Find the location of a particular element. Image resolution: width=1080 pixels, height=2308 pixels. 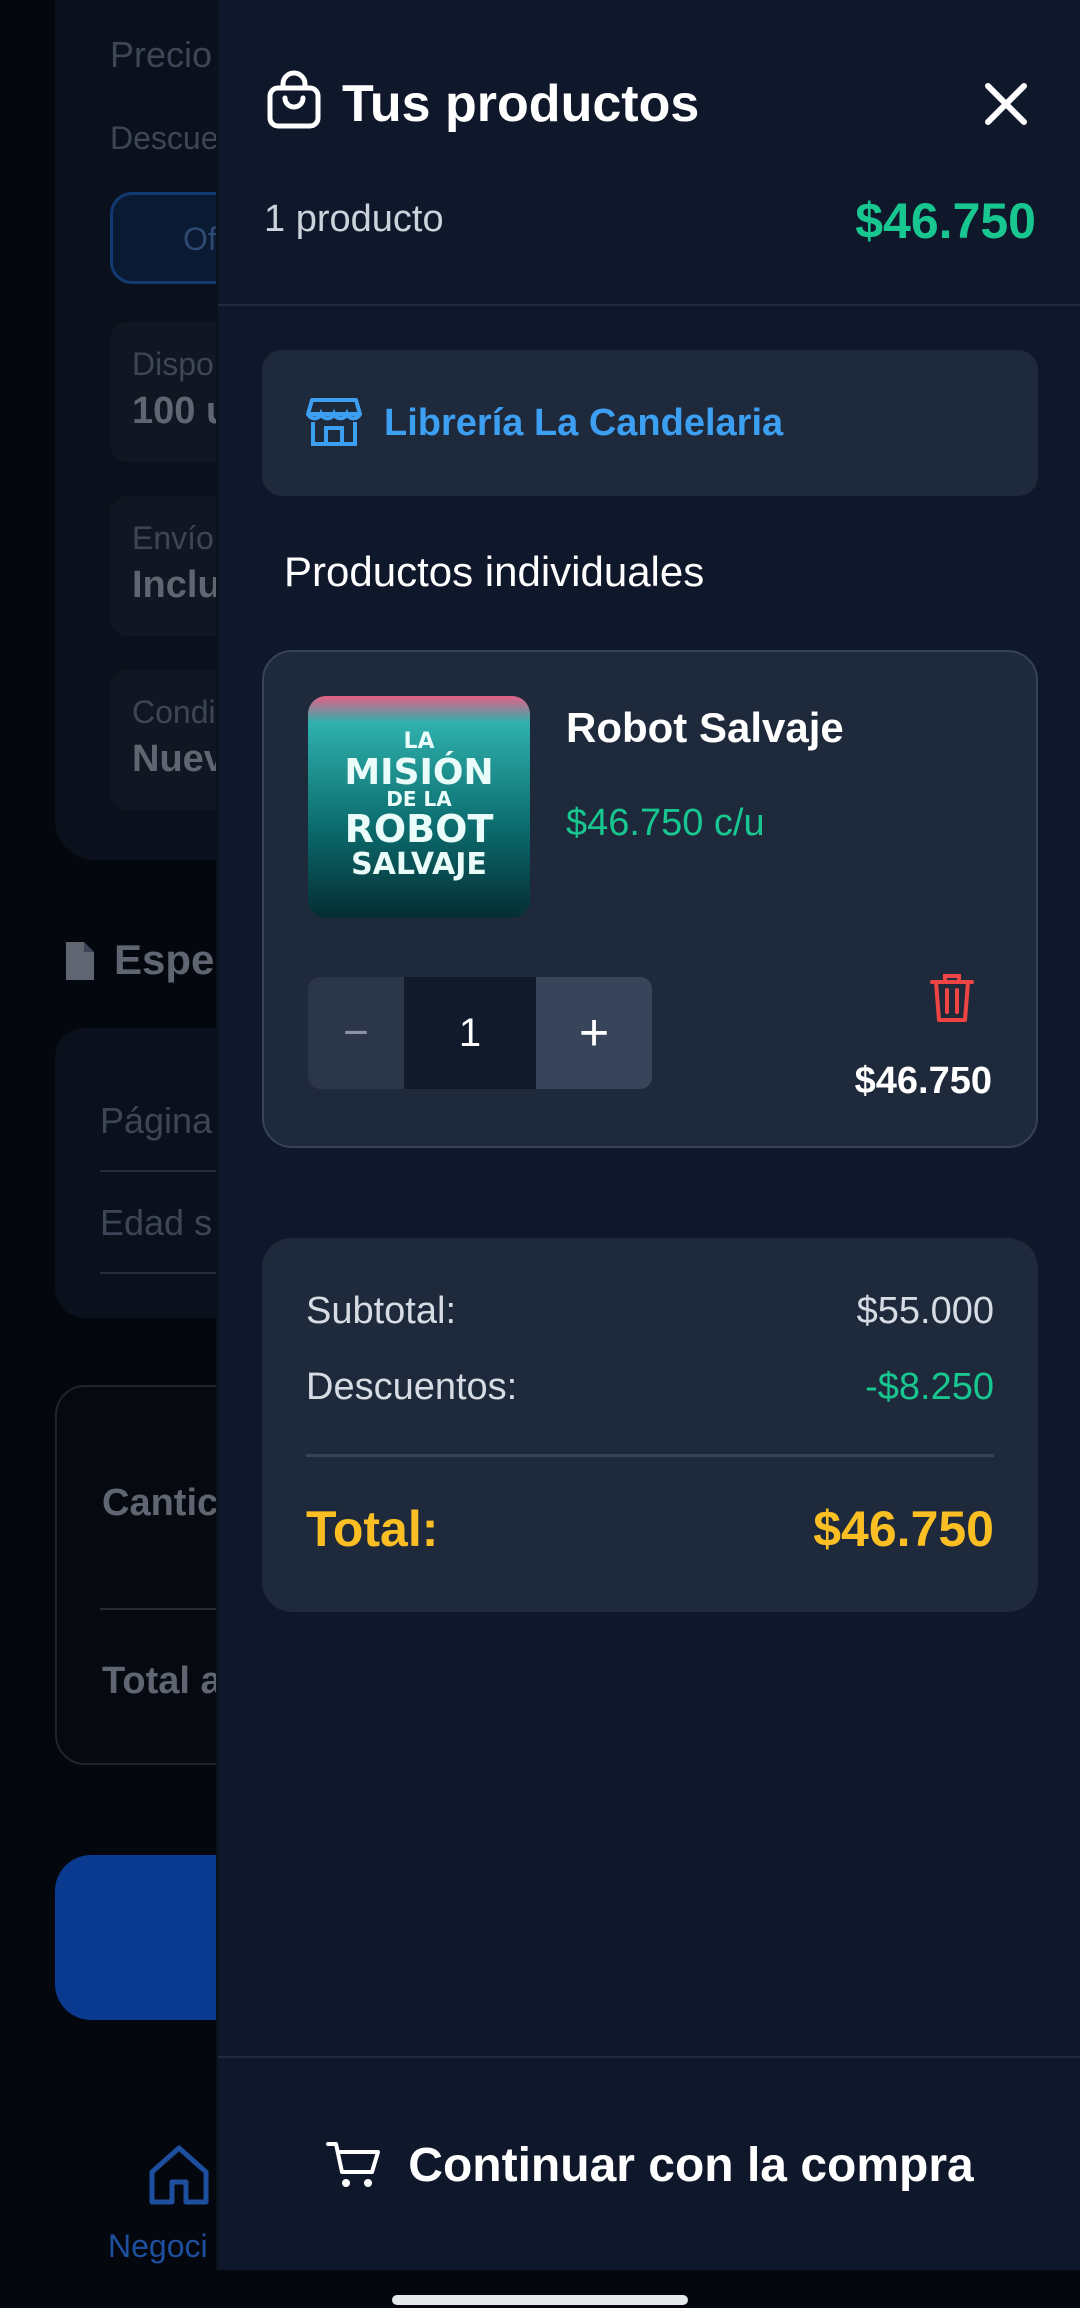

header-total: $46.750 is located at coordinates (945, 221).